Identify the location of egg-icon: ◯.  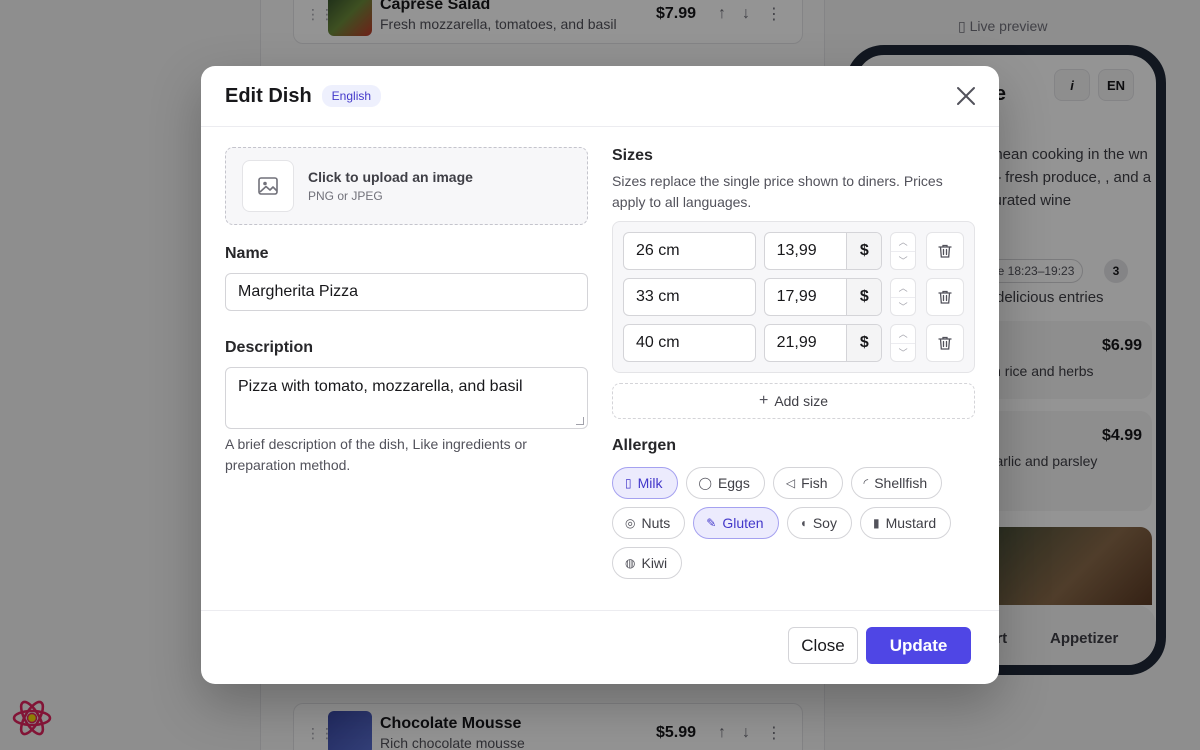
(705, 483).